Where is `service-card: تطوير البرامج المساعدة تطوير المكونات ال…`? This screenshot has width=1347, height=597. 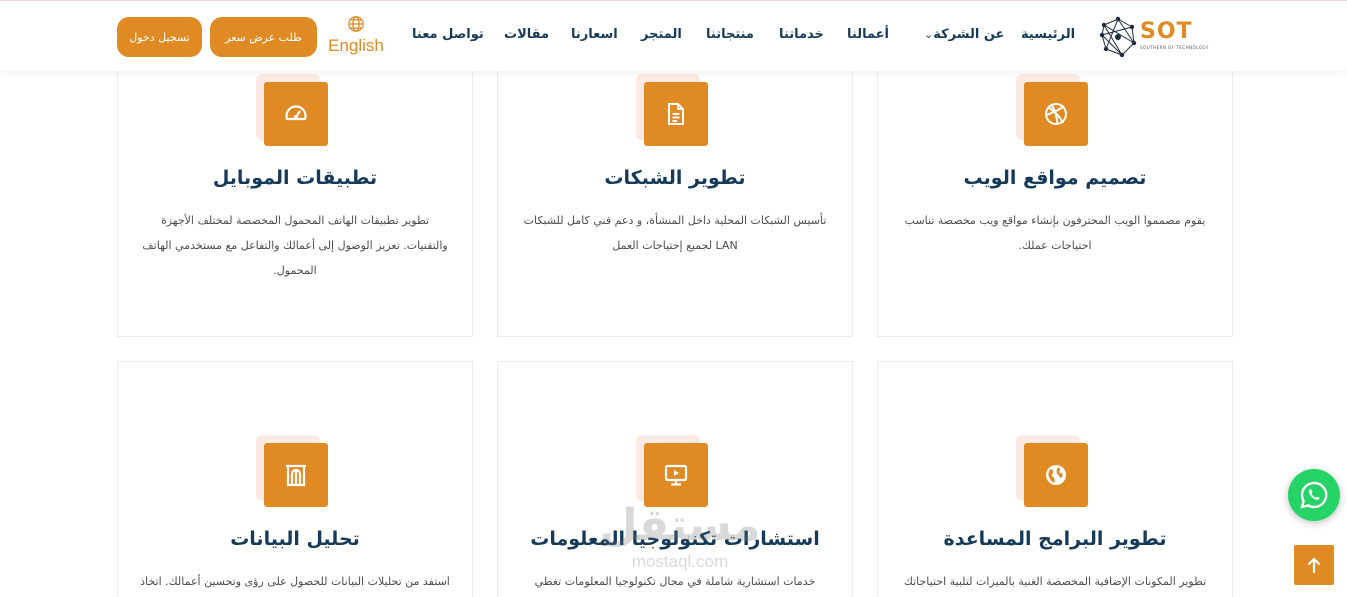
service-card: تطوير البرامج المساعدة تطوير المكونات ال… is located at coordinates (1055, 479).